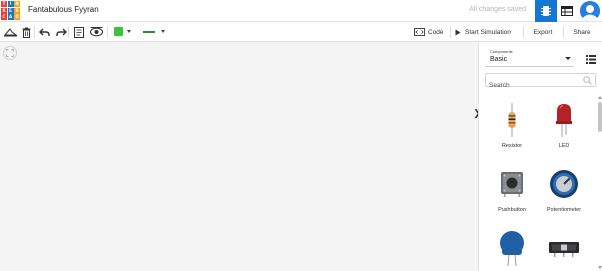 This screenshot has height=271, width=602. Describe the element at coordinates (149, 32) in the screenshot. I see `wire-type-picker` at that location.